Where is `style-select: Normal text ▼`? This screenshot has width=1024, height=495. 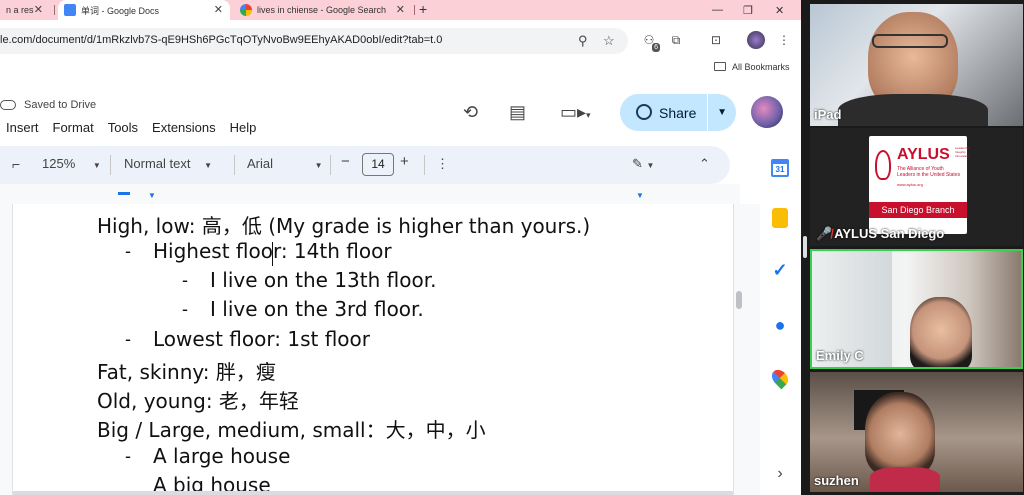
style-select: Normal text ▼ is located at coordinates (168, 163).